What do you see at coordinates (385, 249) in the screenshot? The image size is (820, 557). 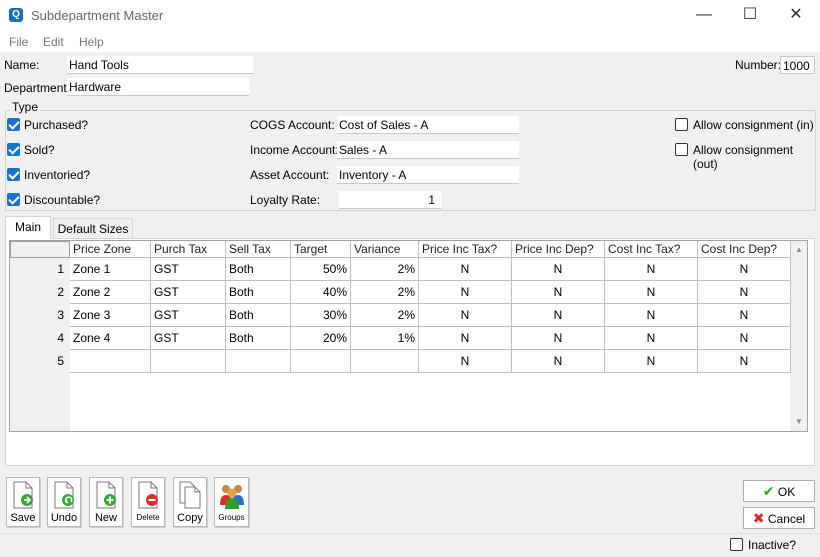 I see `col-header-variance: Variance` at bounding box center [385, 249].